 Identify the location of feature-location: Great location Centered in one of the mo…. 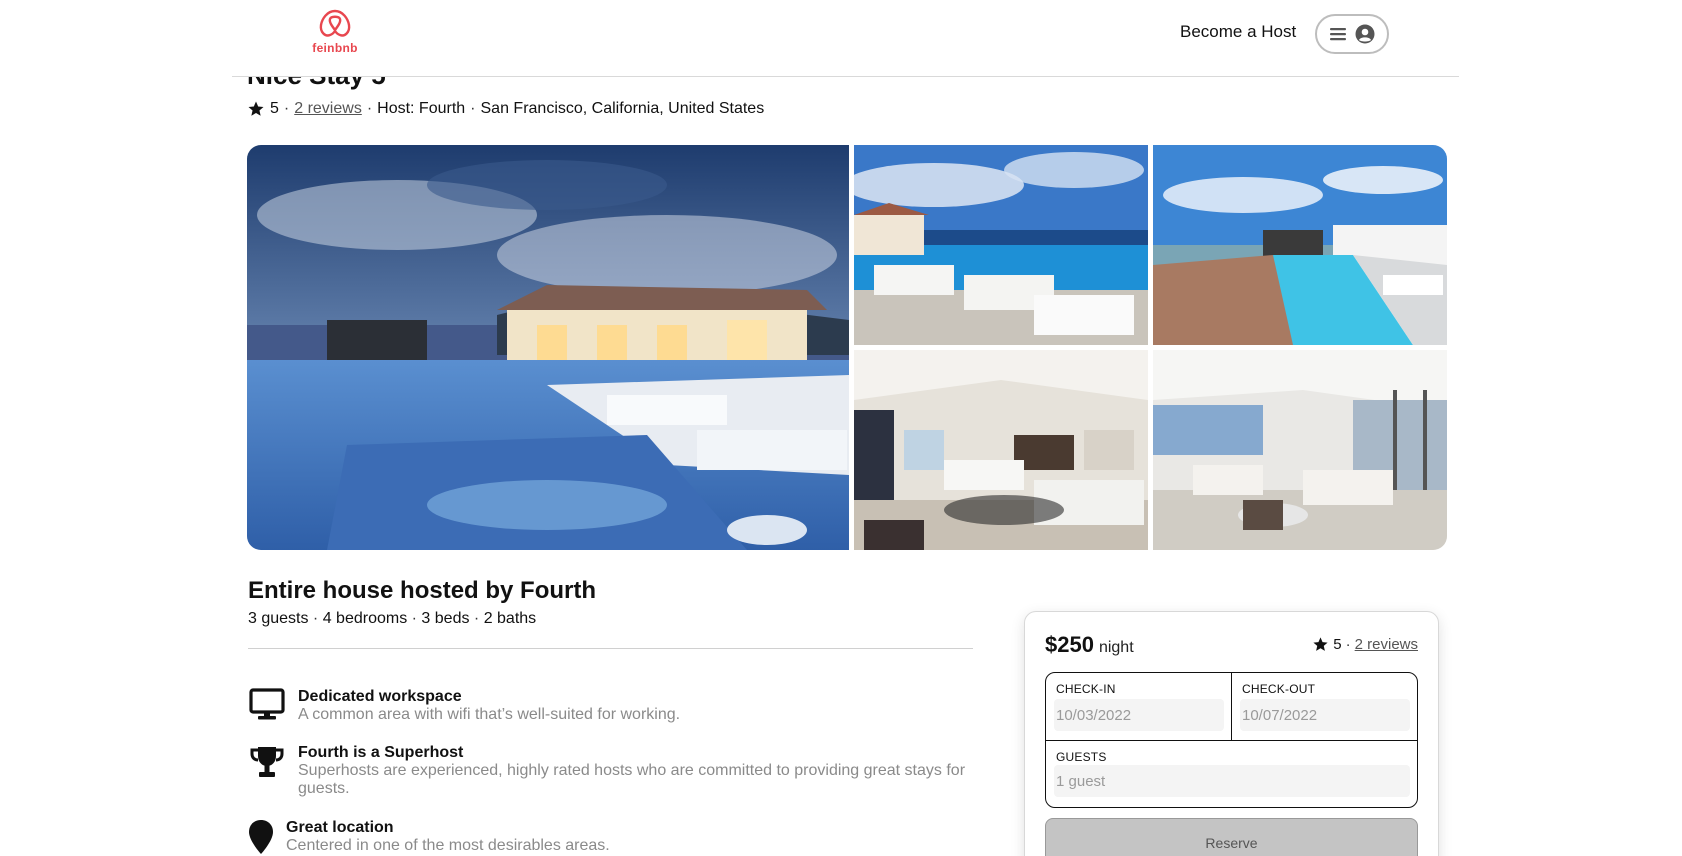
(429, 837).